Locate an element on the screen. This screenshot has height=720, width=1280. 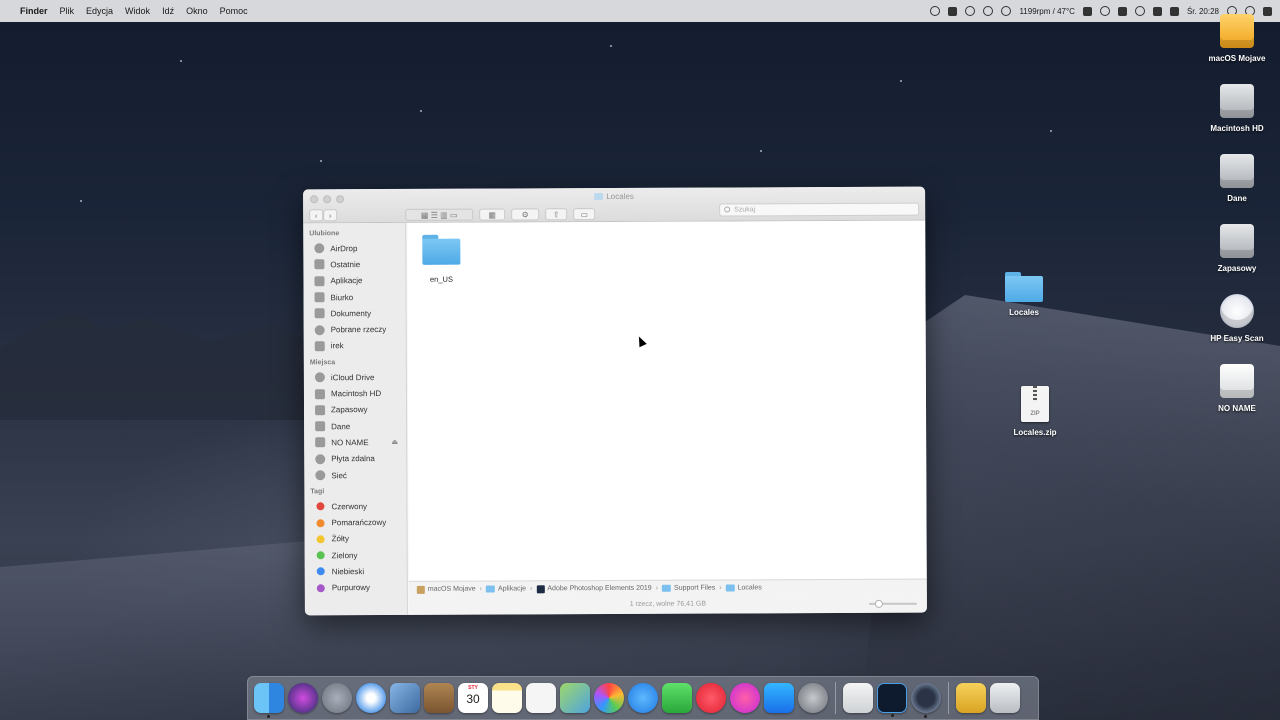
trash-dock-icon is located at coordinates (1005, 698).